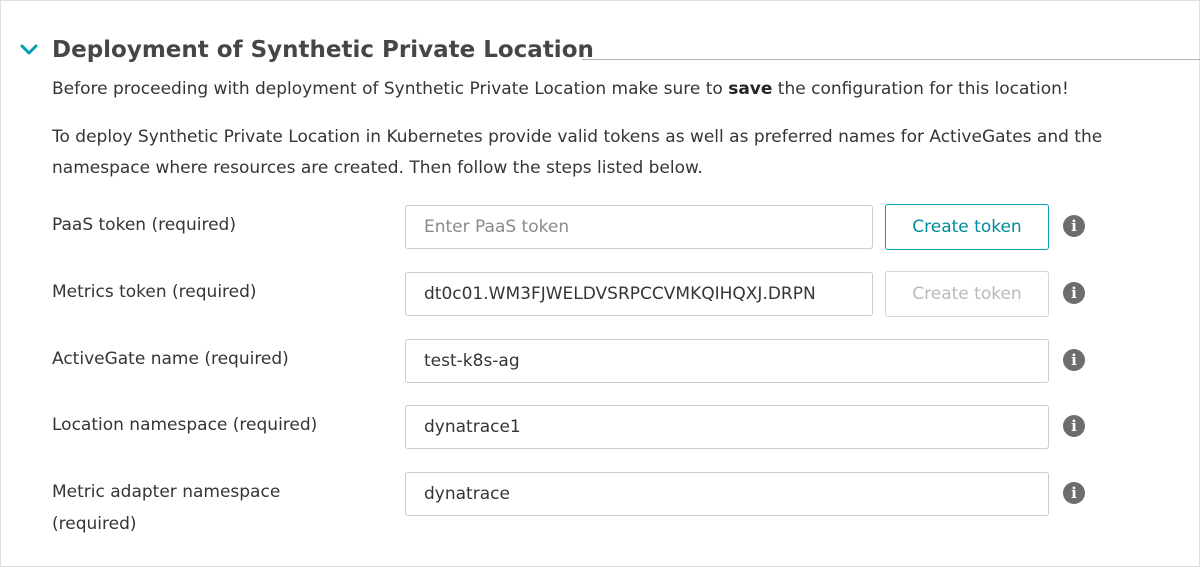  I want to click on create-metrics-token-button: Create token, so click(967, 294).